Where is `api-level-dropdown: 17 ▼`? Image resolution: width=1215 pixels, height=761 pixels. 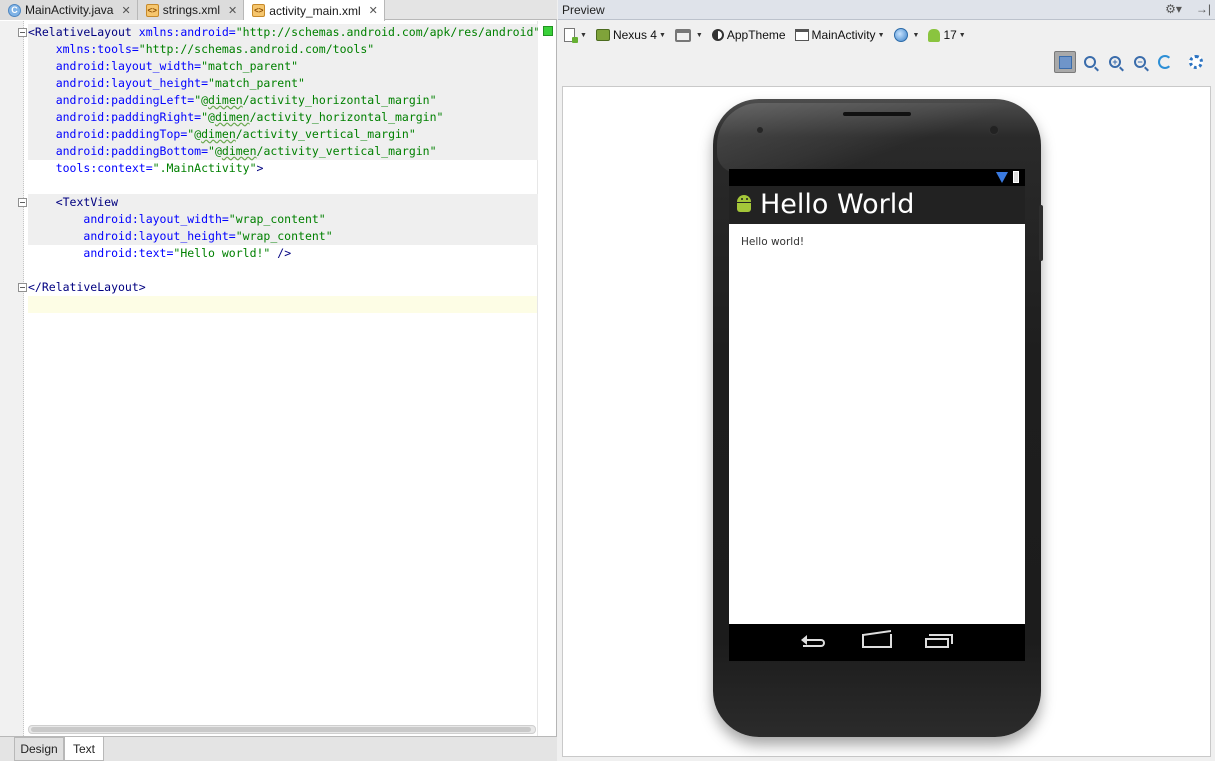
api-level-dropdown: 17 ▼ is located at coordinates (947, 35).